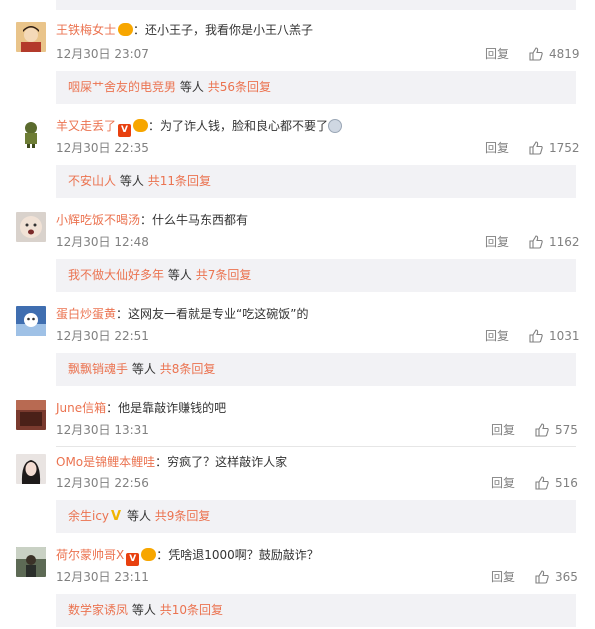  What do you see at coordinates (102, 54) in the screenshot?
I see `comment-time: 12月30日 23:07` at bounding box center [102, 54].